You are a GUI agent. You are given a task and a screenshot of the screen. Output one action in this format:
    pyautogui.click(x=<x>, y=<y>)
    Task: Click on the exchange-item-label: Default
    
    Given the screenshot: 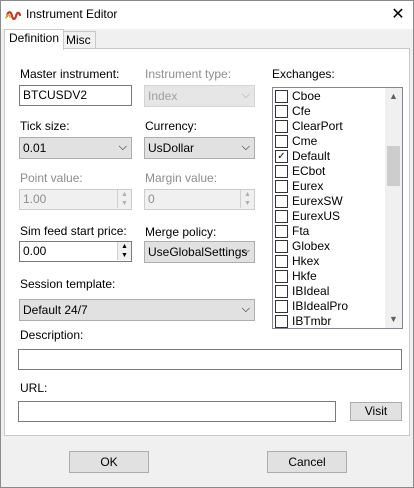 What is the action you would take?
    pyautogui.click(x=311, y=156)
    